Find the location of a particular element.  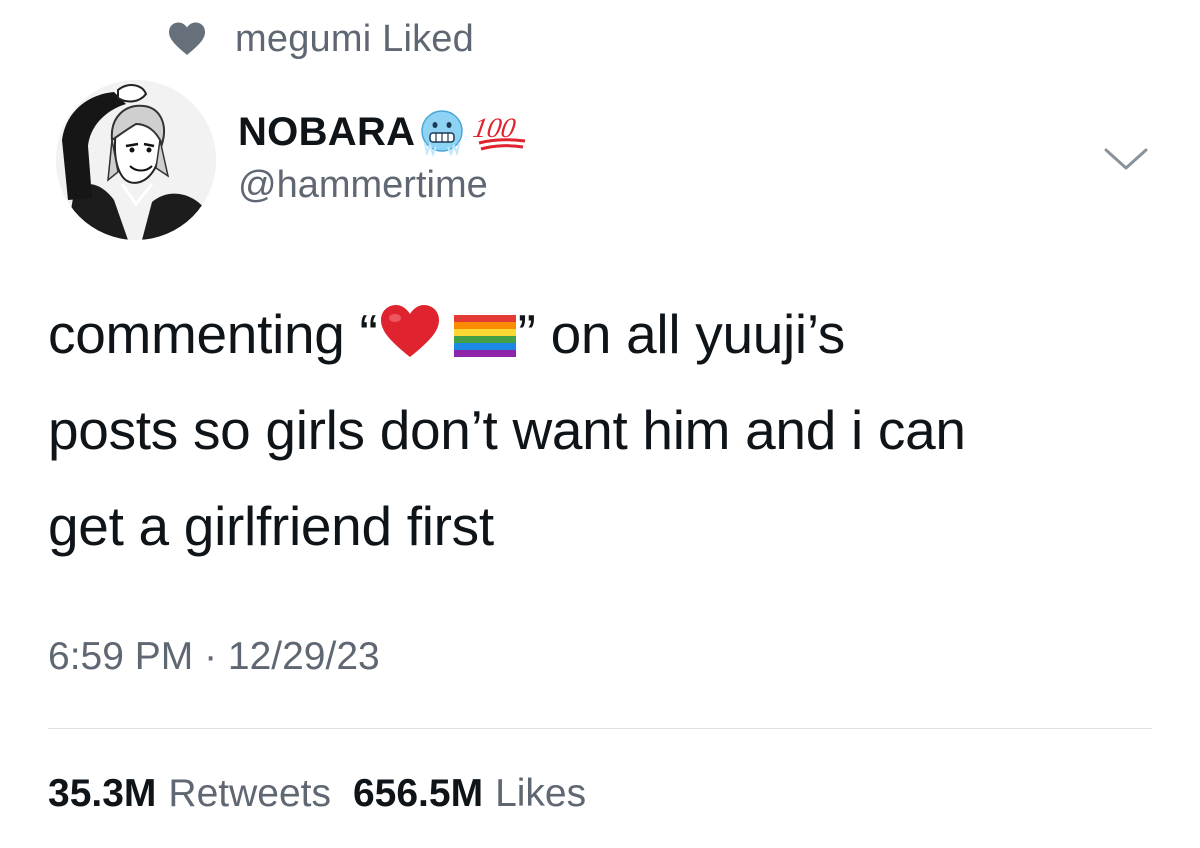

heart-icon is located at coordinates (187, 39).